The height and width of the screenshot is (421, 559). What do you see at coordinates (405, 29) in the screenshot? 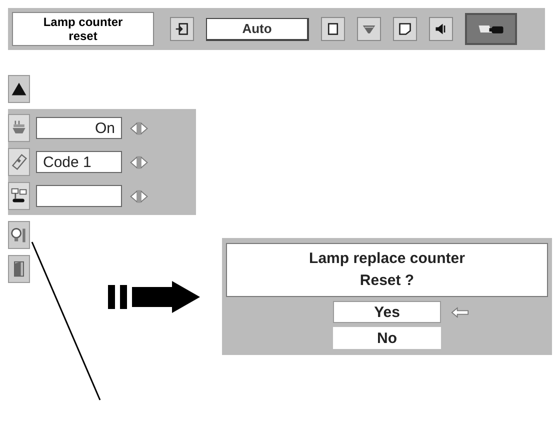
I see `screen-icon` at bounding box center [405, 29].